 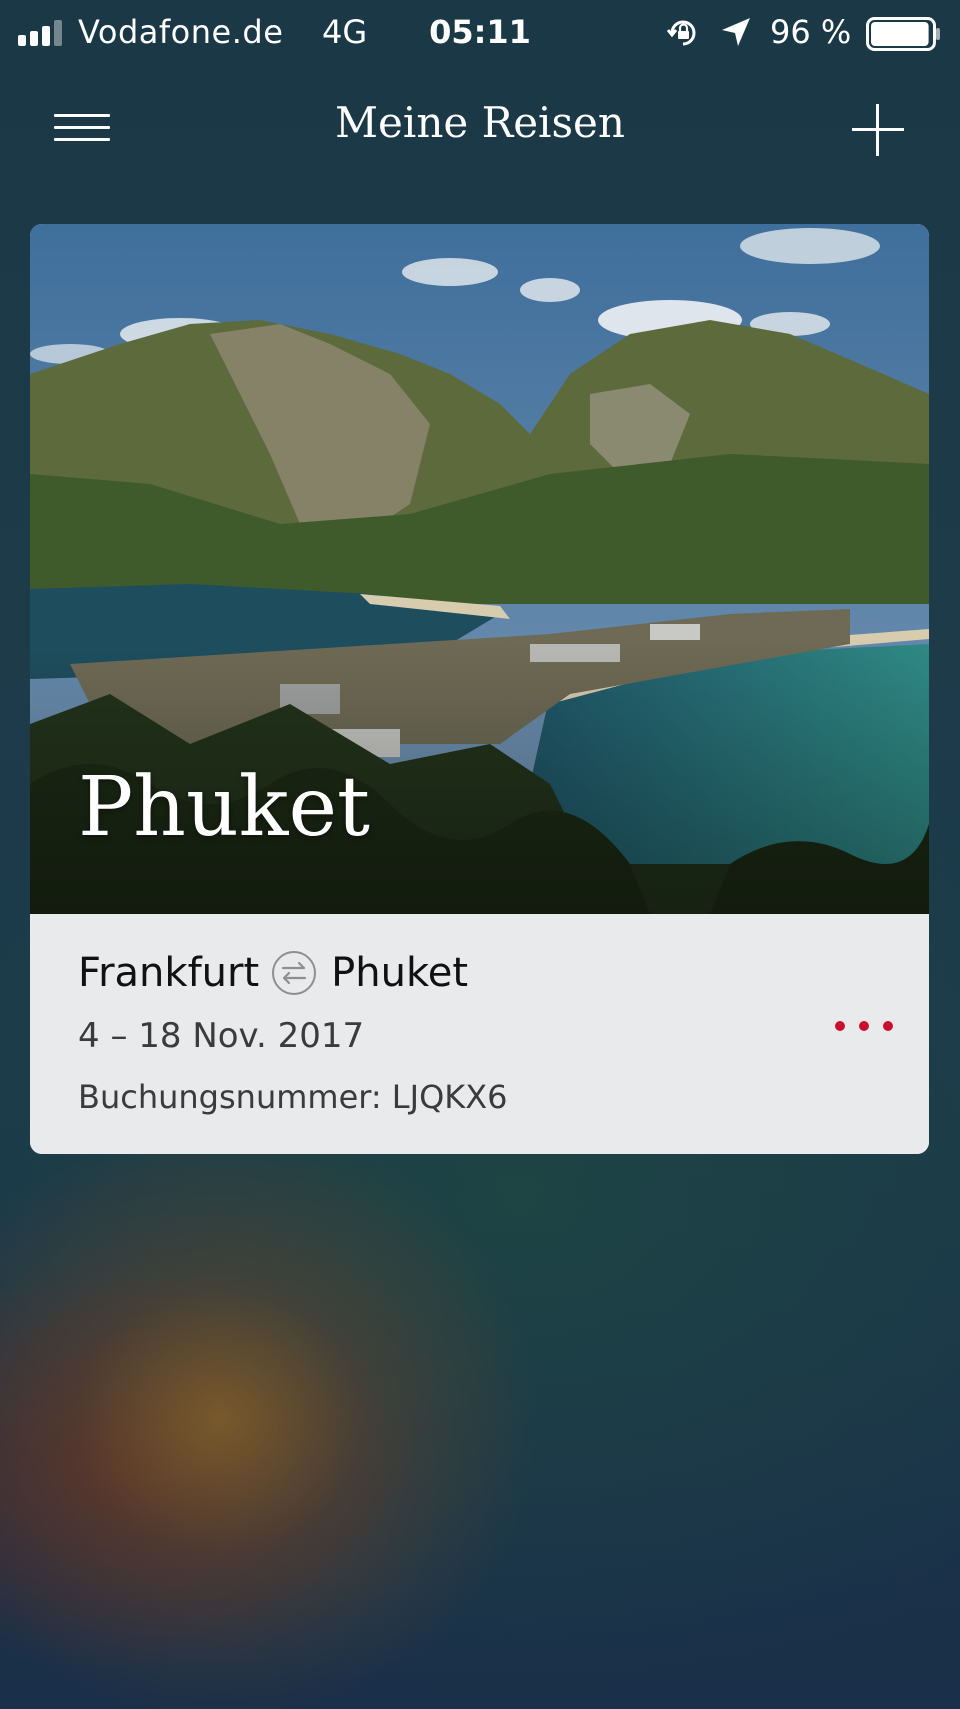 I want to click on location-arrow-icon, so click(x=736, y=32).